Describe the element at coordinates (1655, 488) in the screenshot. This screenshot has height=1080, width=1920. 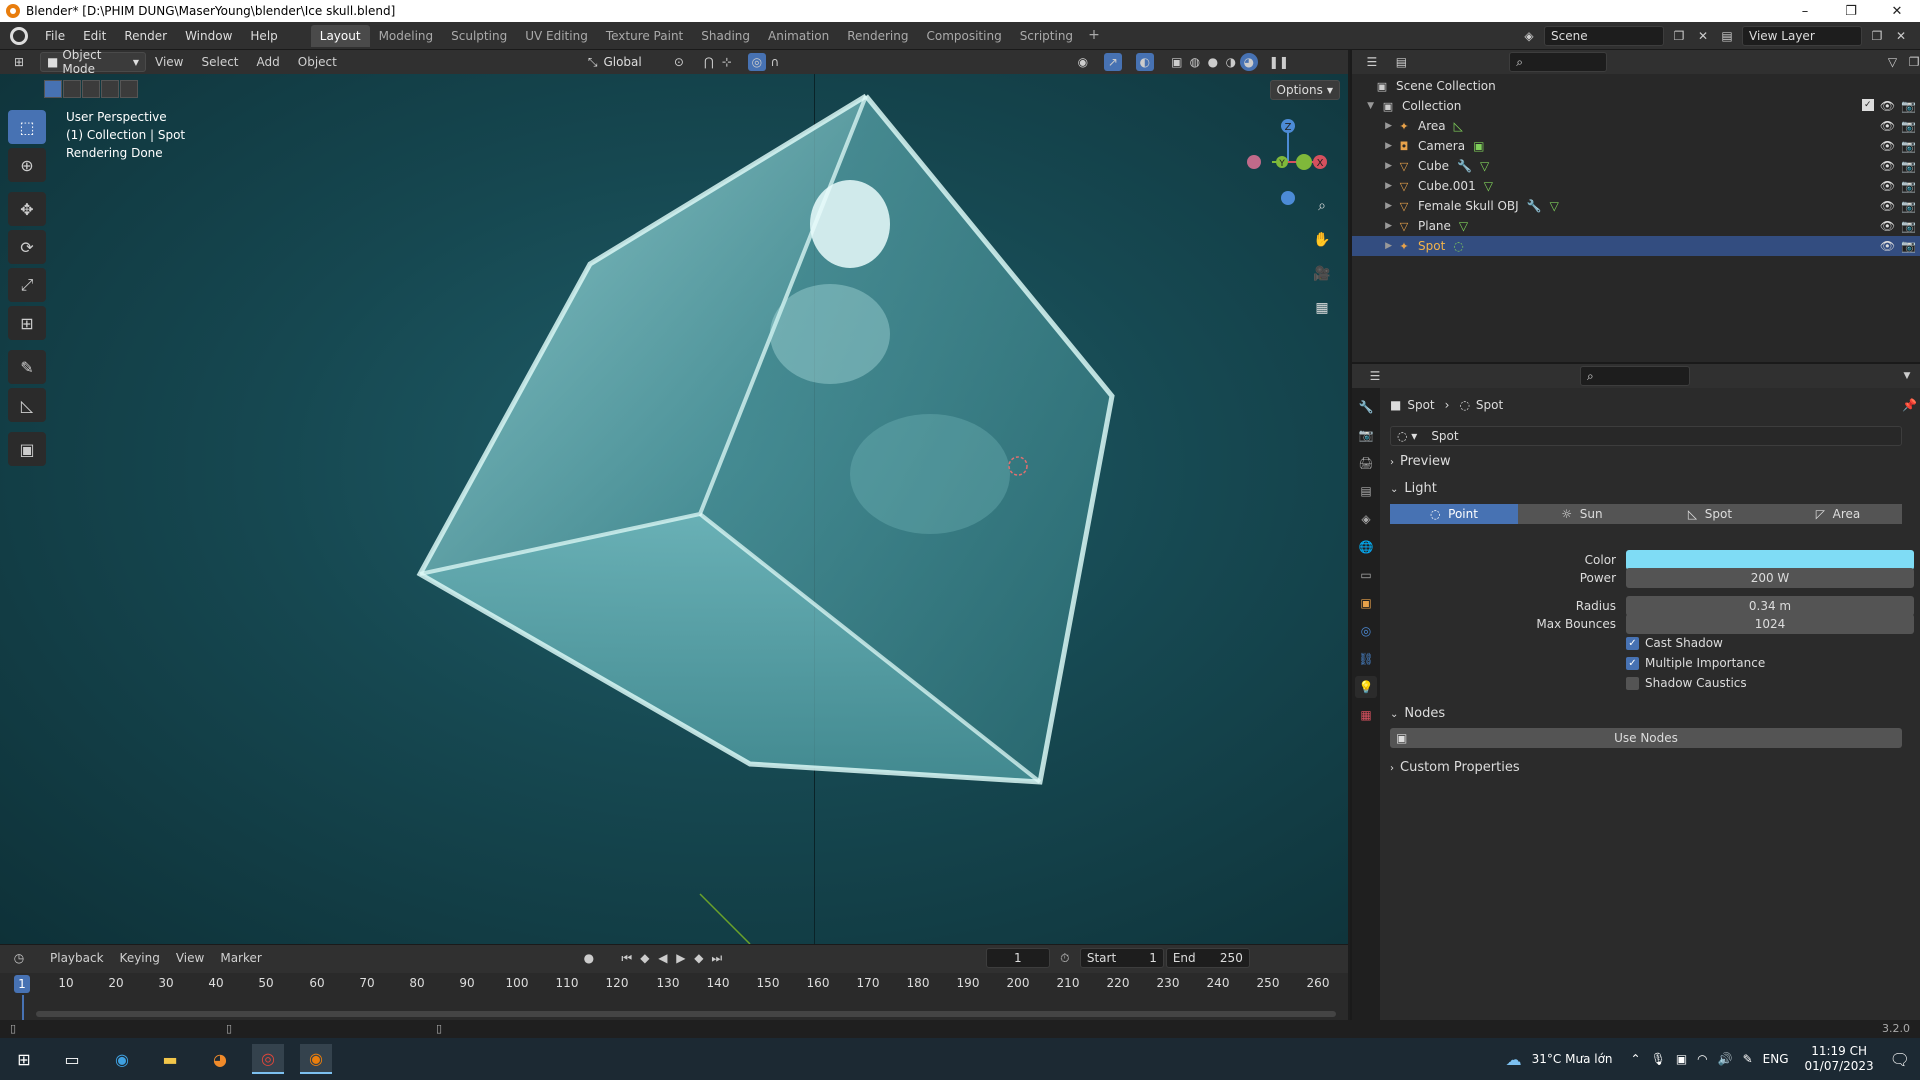
I see `section-light: ⌄ Light` at that location.